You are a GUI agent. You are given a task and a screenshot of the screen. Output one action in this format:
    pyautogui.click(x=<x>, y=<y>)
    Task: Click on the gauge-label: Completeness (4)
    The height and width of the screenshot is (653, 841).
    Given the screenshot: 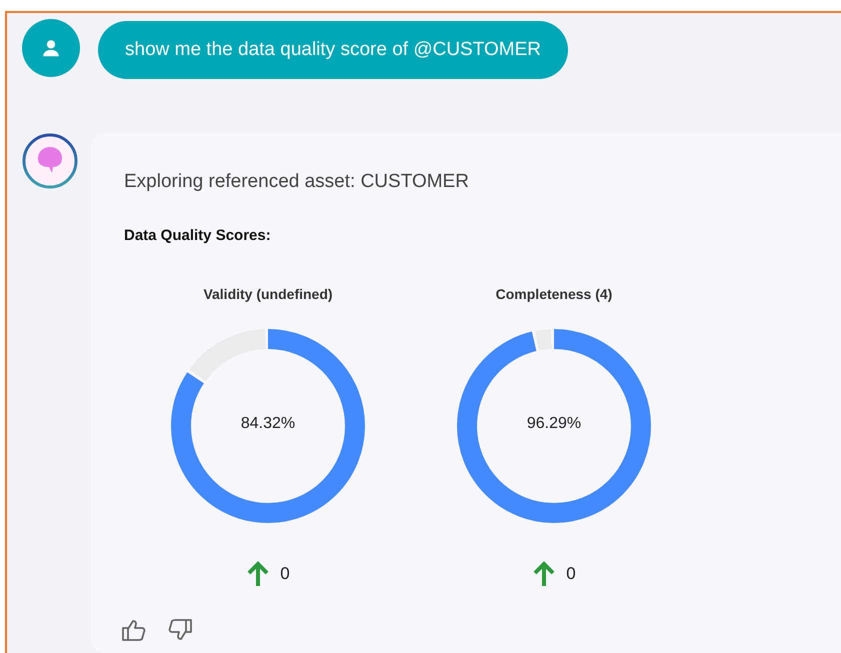 What is the action you would take?
    pyautogui.click(x=554, y=294)
    